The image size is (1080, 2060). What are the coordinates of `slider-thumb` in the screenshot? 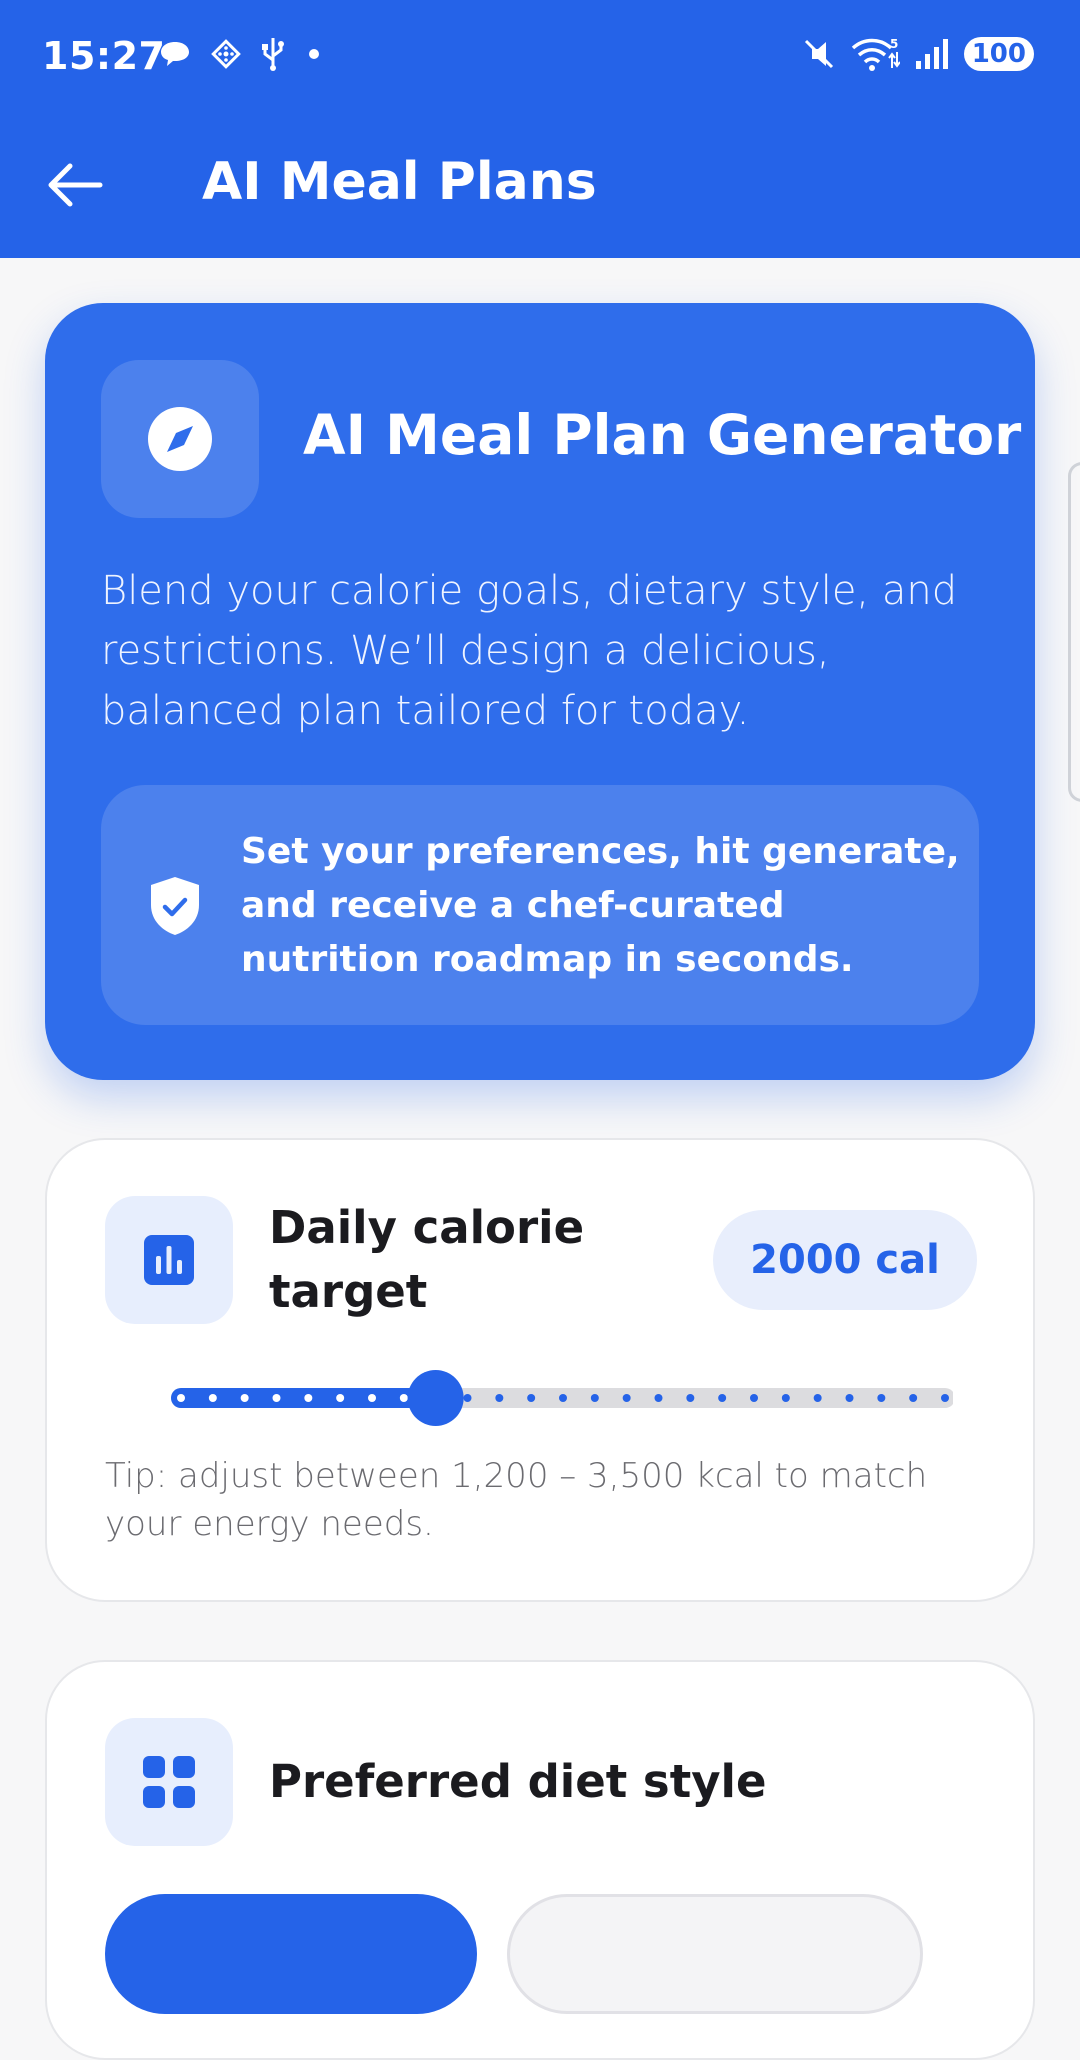 It's located at (435, 1398).